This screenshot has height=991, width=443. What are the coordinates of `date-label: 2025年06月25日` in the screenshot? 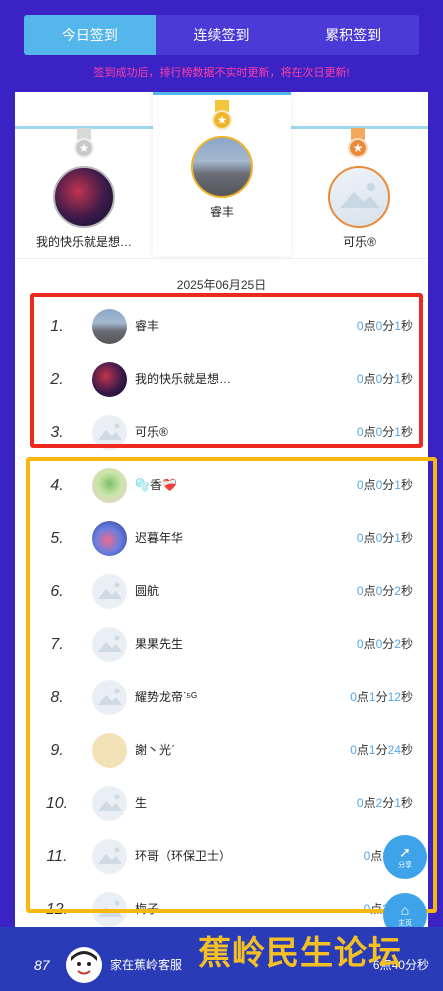 It's located at (221, 285).